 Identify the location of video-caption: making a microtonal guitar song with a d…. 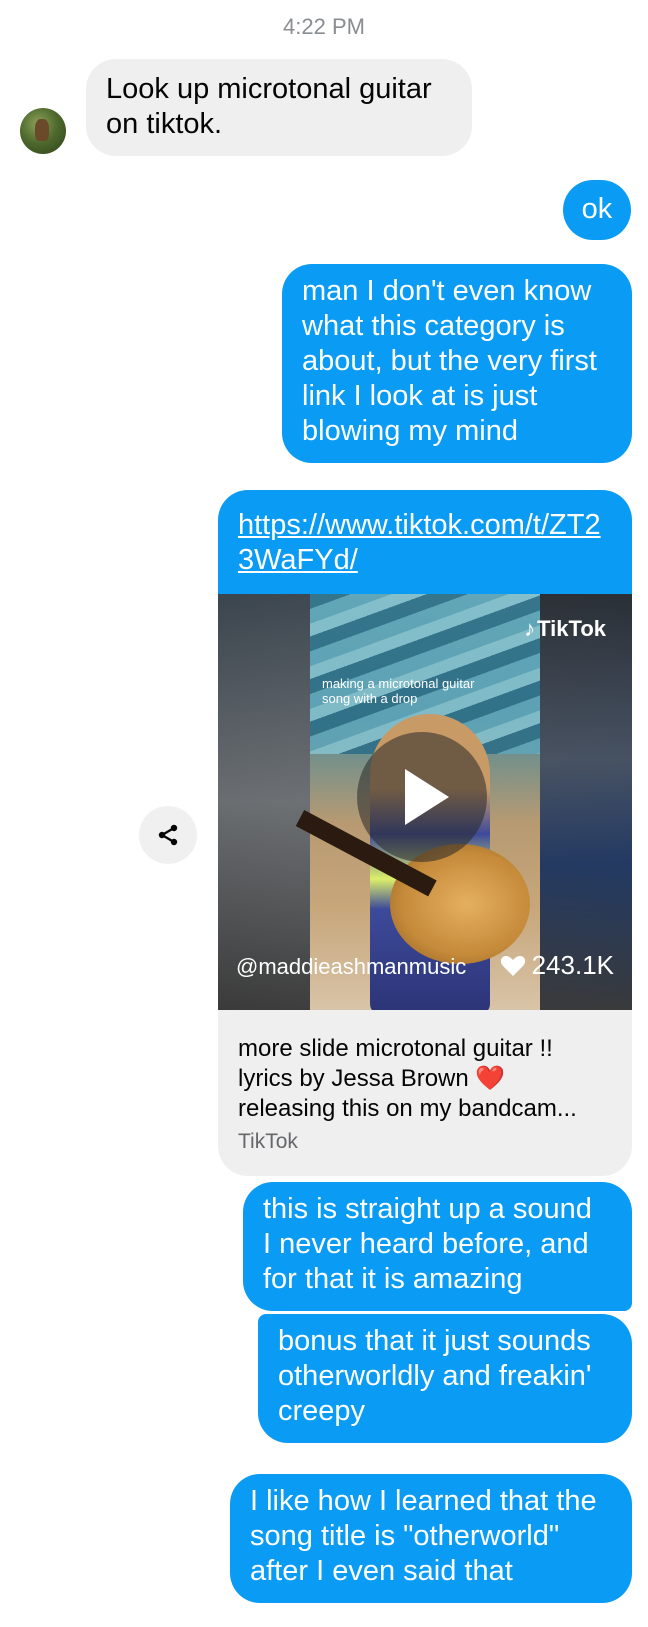
(398, 691).